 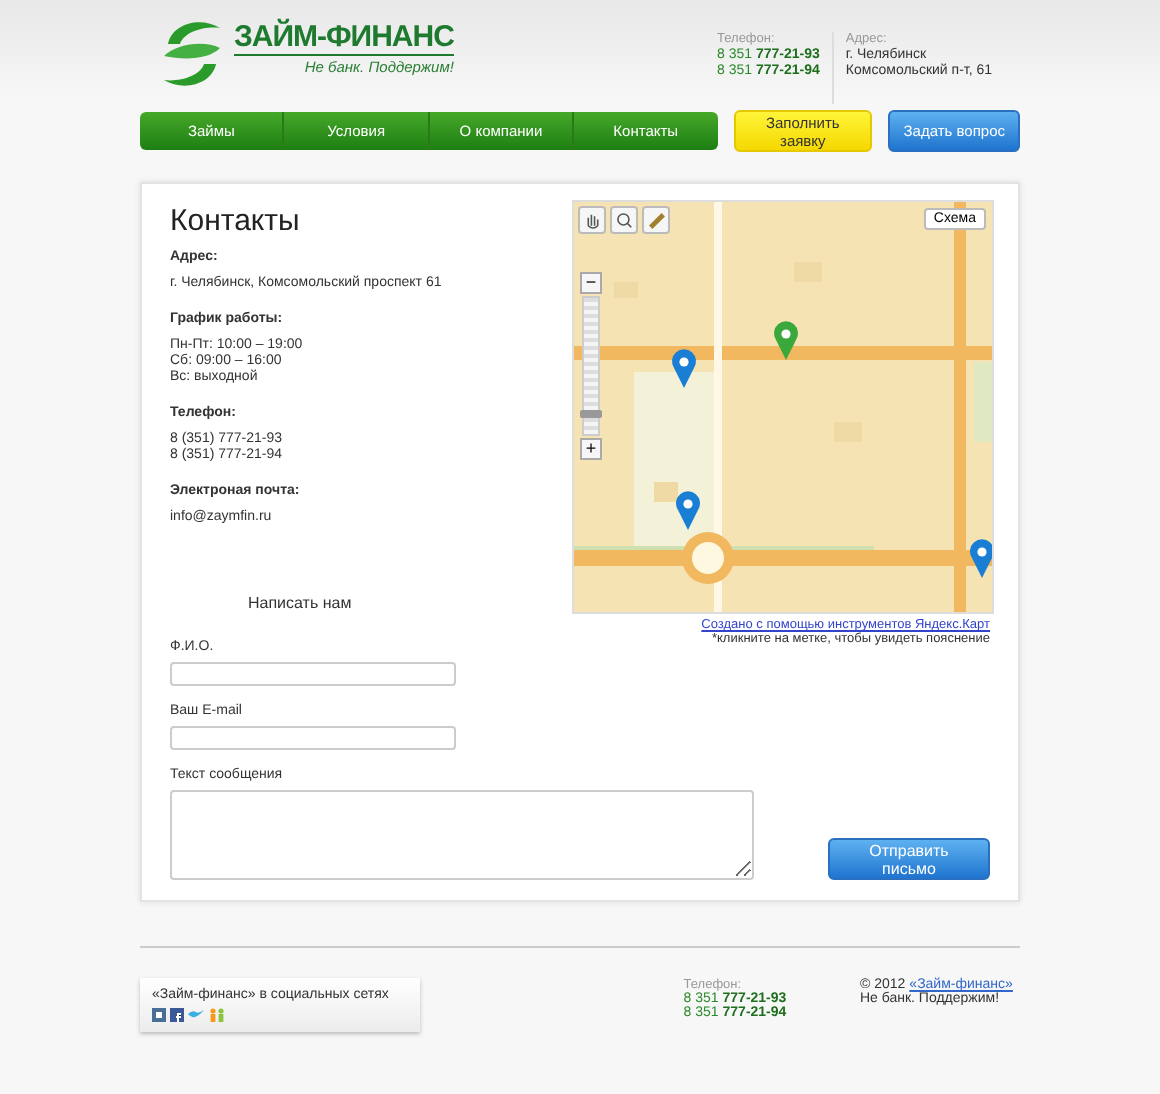 I want to click on logo-title: ЗАЙМ-ФИНАНС, so click(x=344, y=38).